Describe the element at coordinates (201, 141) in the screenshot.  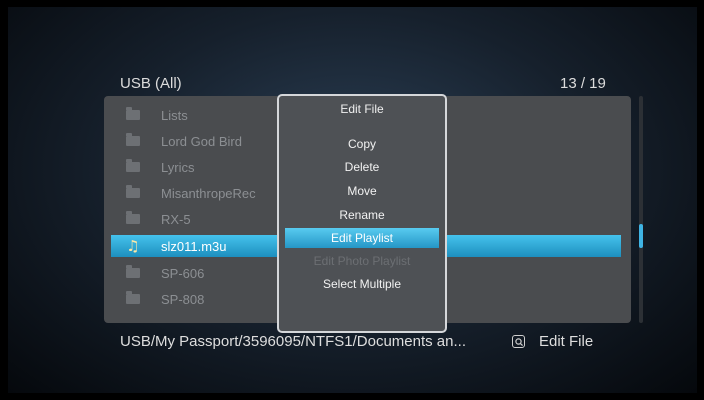
I see `list-item-label: Lord God Bird` at that location.